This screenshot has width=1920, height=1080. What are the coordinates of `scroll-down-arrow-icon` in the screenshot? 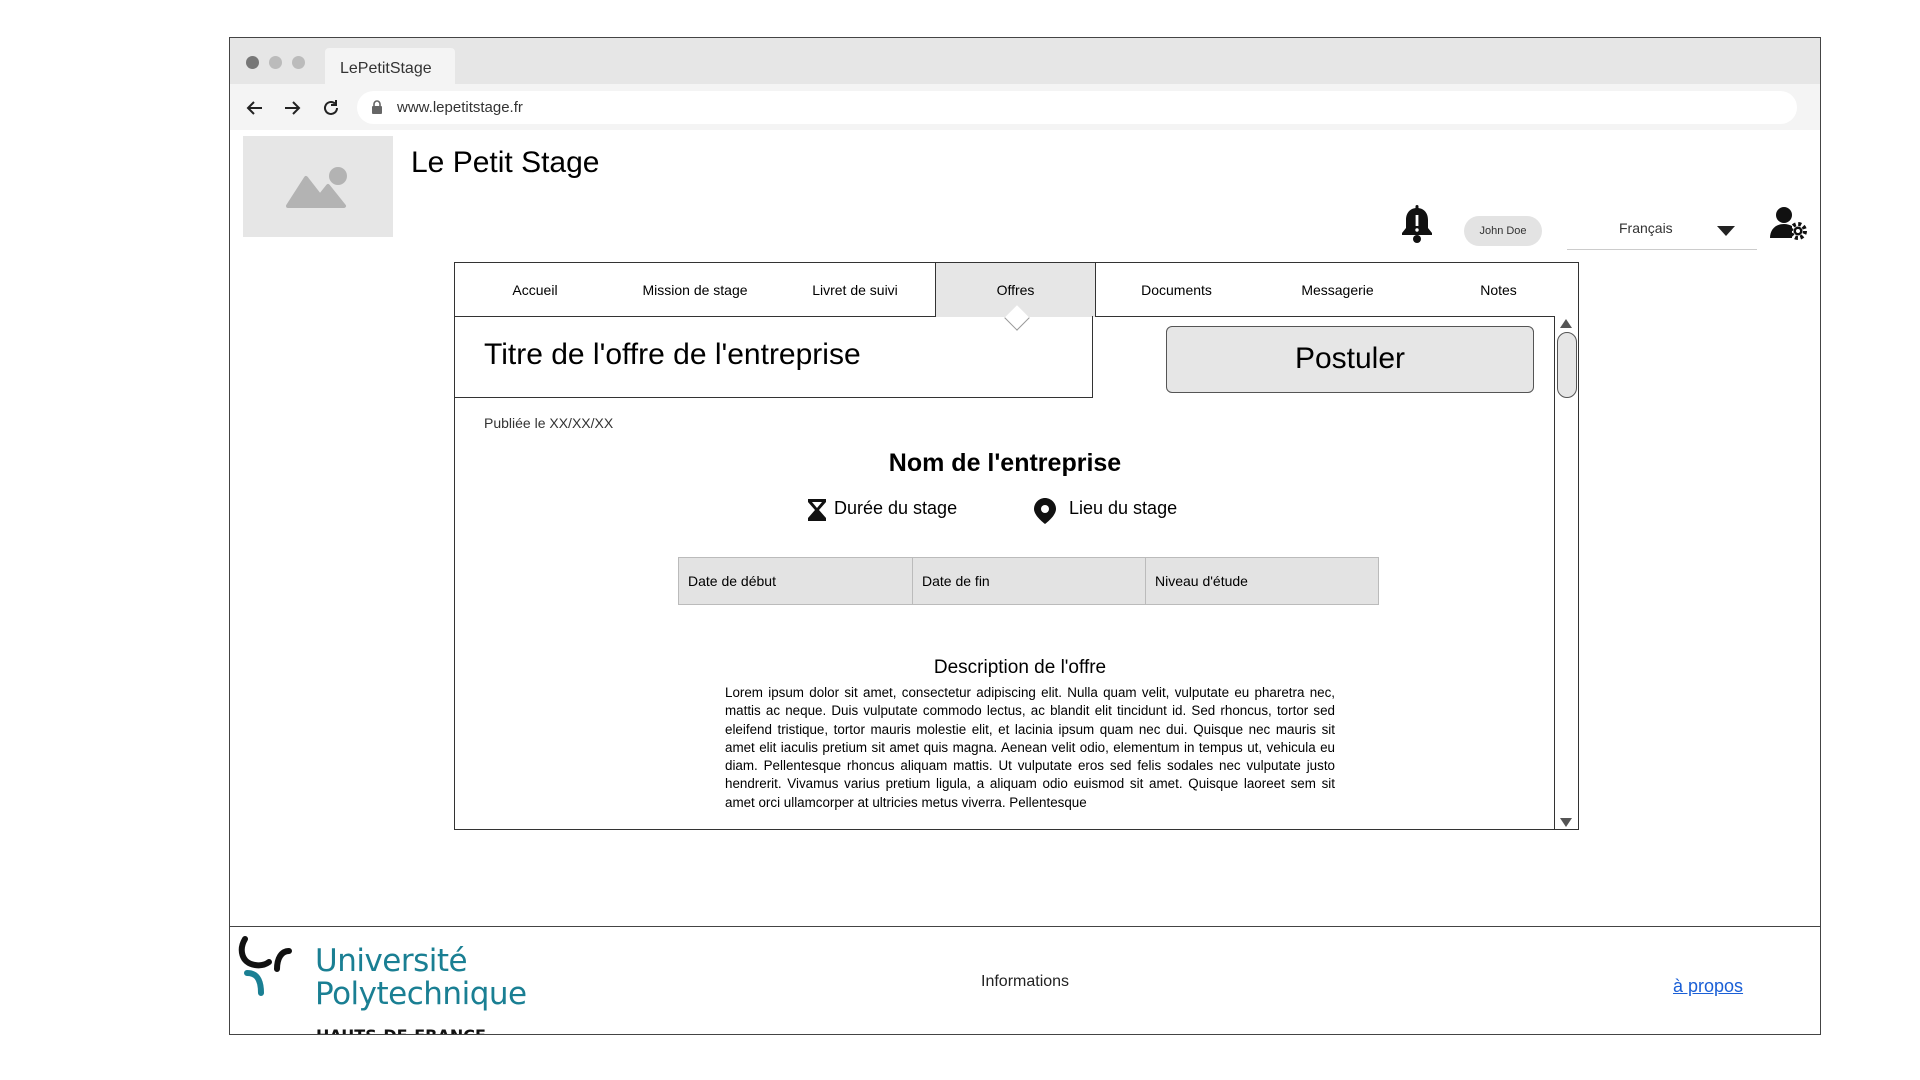 It's located at (1566, 822).